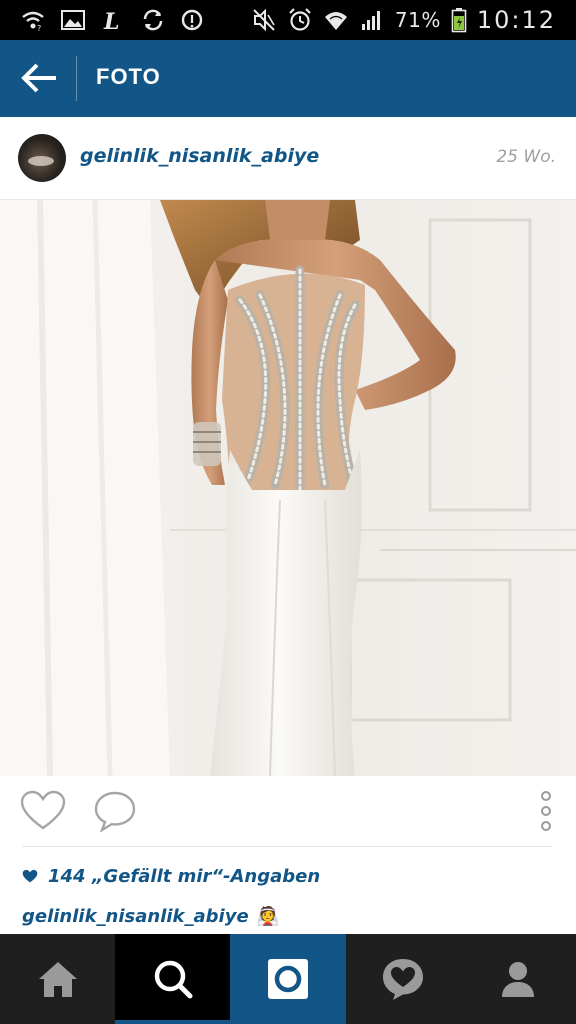 Image resolution: width=576 pixels, height=1024 pixels. I want to click on action-bar: FOTO, so click(288, 78).